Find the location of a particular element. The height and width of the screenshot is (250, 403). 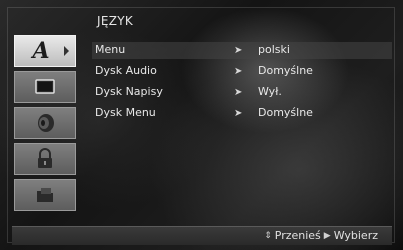

menu-row-value: polski is located at coordinates (274, 49).